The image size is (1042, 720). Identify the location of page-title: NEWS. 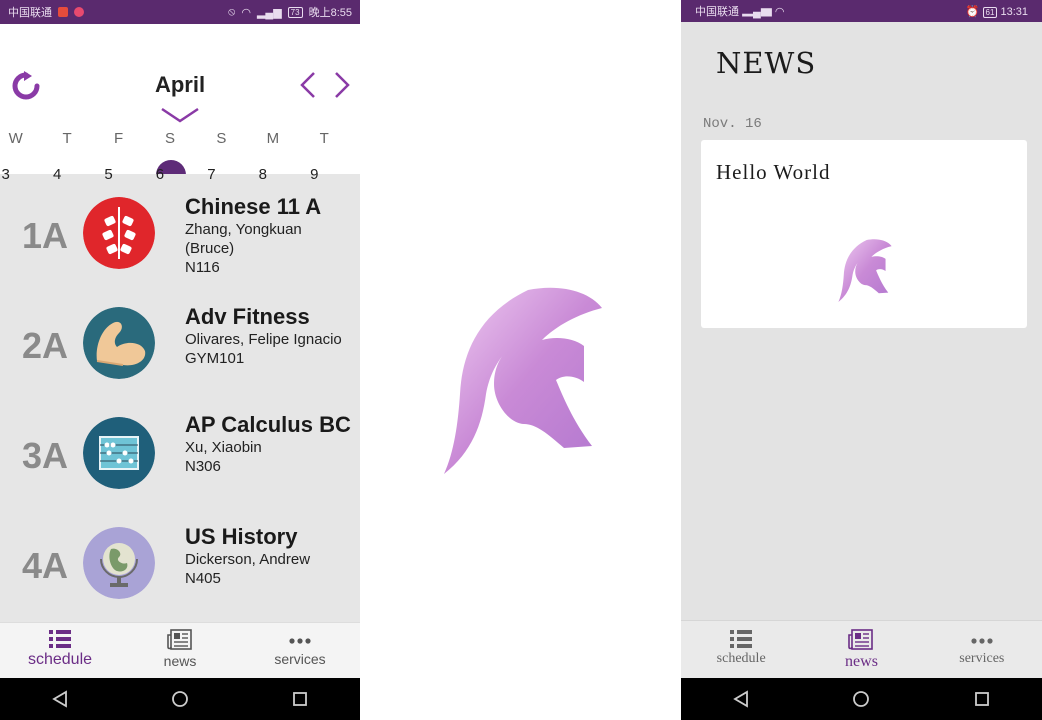
(766, 63).